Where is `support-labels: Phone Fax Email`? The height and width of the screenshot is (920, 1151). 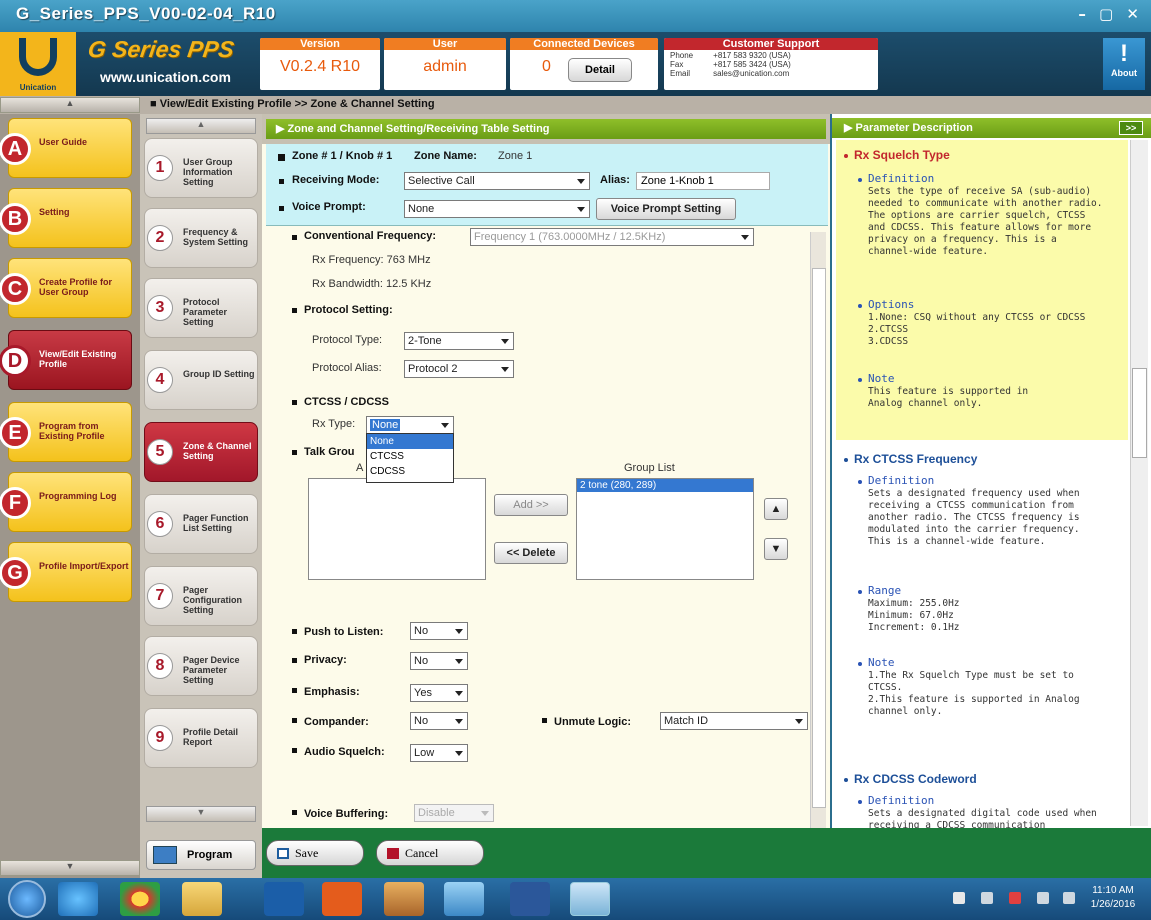 support-labels: Phone Fax Email is located at coordinates (686, 64).